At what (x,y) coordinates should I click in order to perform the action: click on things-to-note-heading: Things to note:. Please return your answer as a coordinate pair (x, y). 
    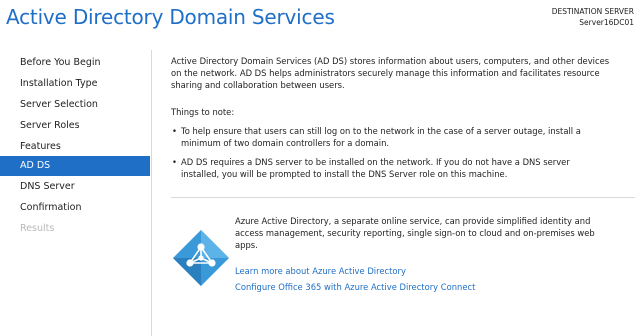
    Looking at the image, I should click on (203, 112).